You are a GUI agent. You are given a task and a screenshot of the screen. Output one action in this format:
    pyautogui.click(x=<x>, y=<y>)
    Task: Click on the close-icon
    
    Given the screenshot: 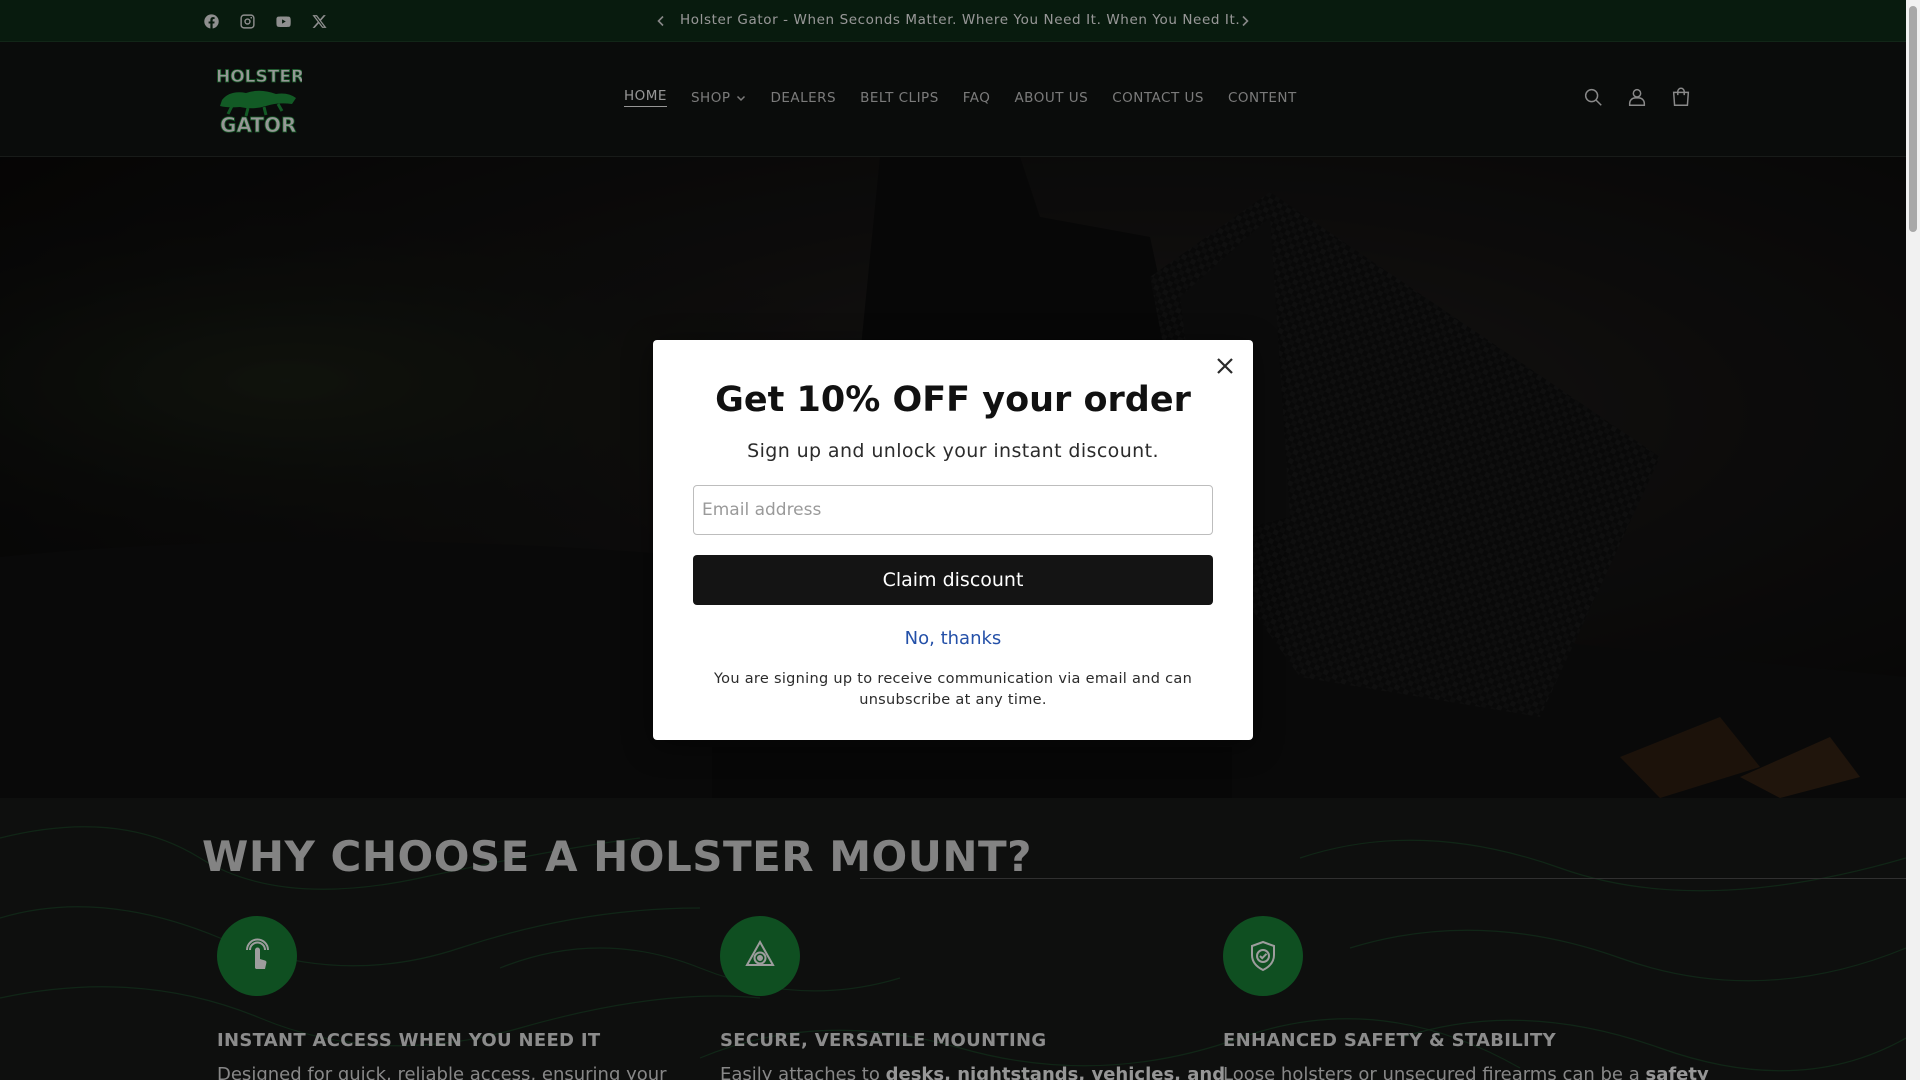 What is the action you would take?
    pyautogui.click(x=1225, y=366)
    